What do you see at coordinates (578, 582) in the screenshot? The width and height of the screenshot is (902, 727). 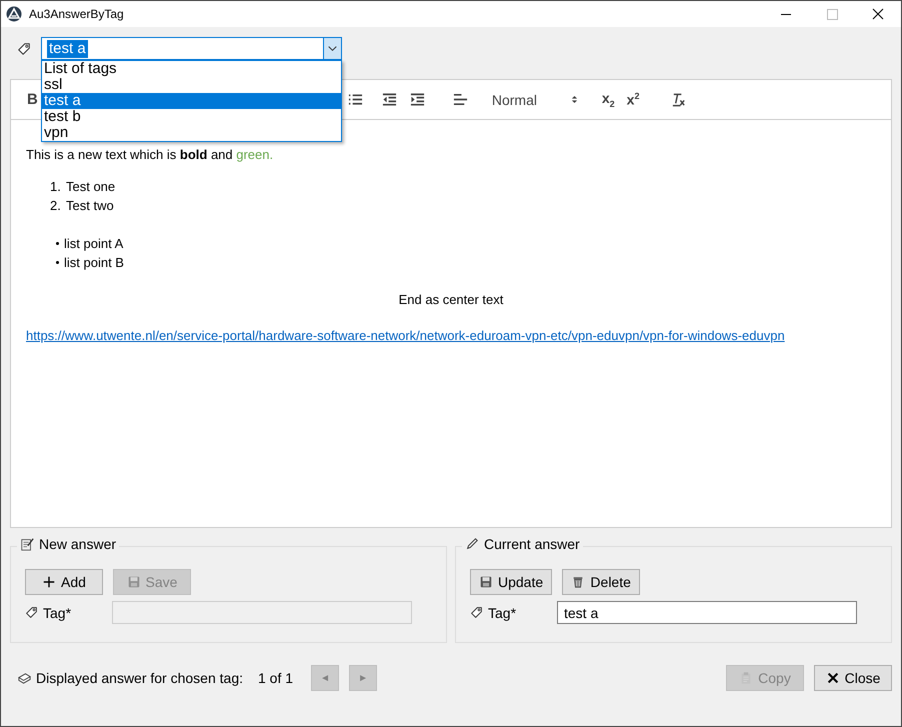 I see `trash-can-icon` at bounding box center [578, 582].